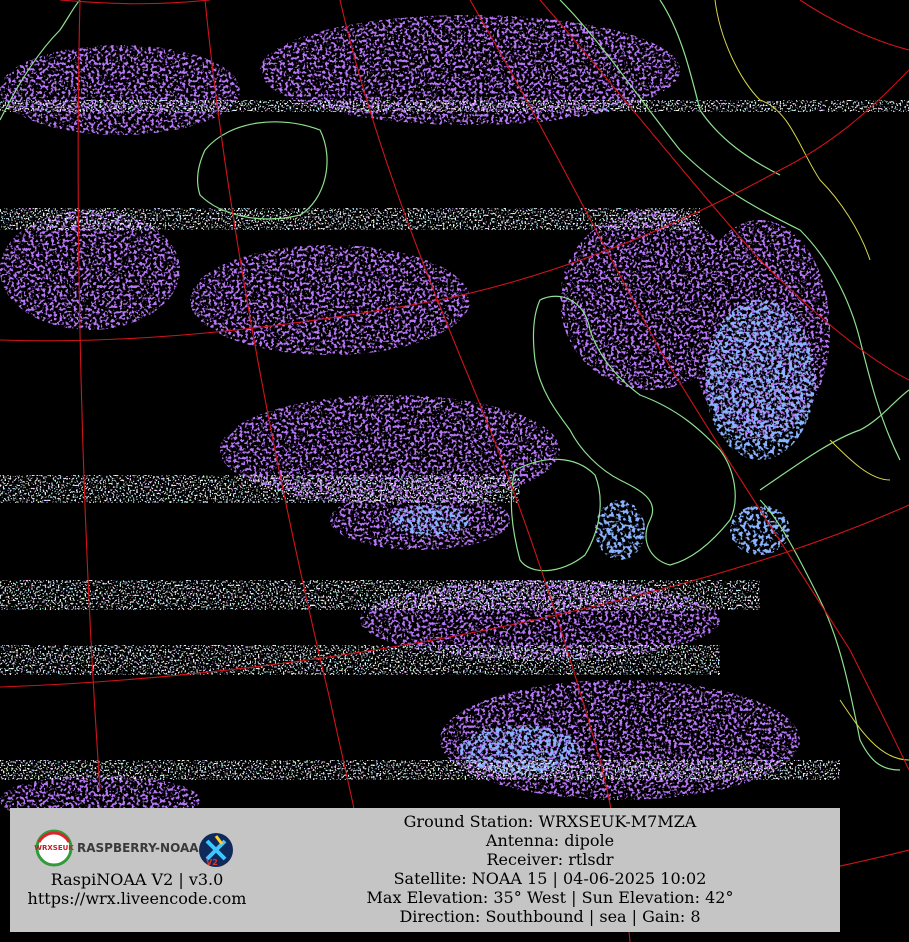 This screenshot has width=909, height=942. I want to click on wrxseuk-badge: WRXSEUK, so click(54, 848).